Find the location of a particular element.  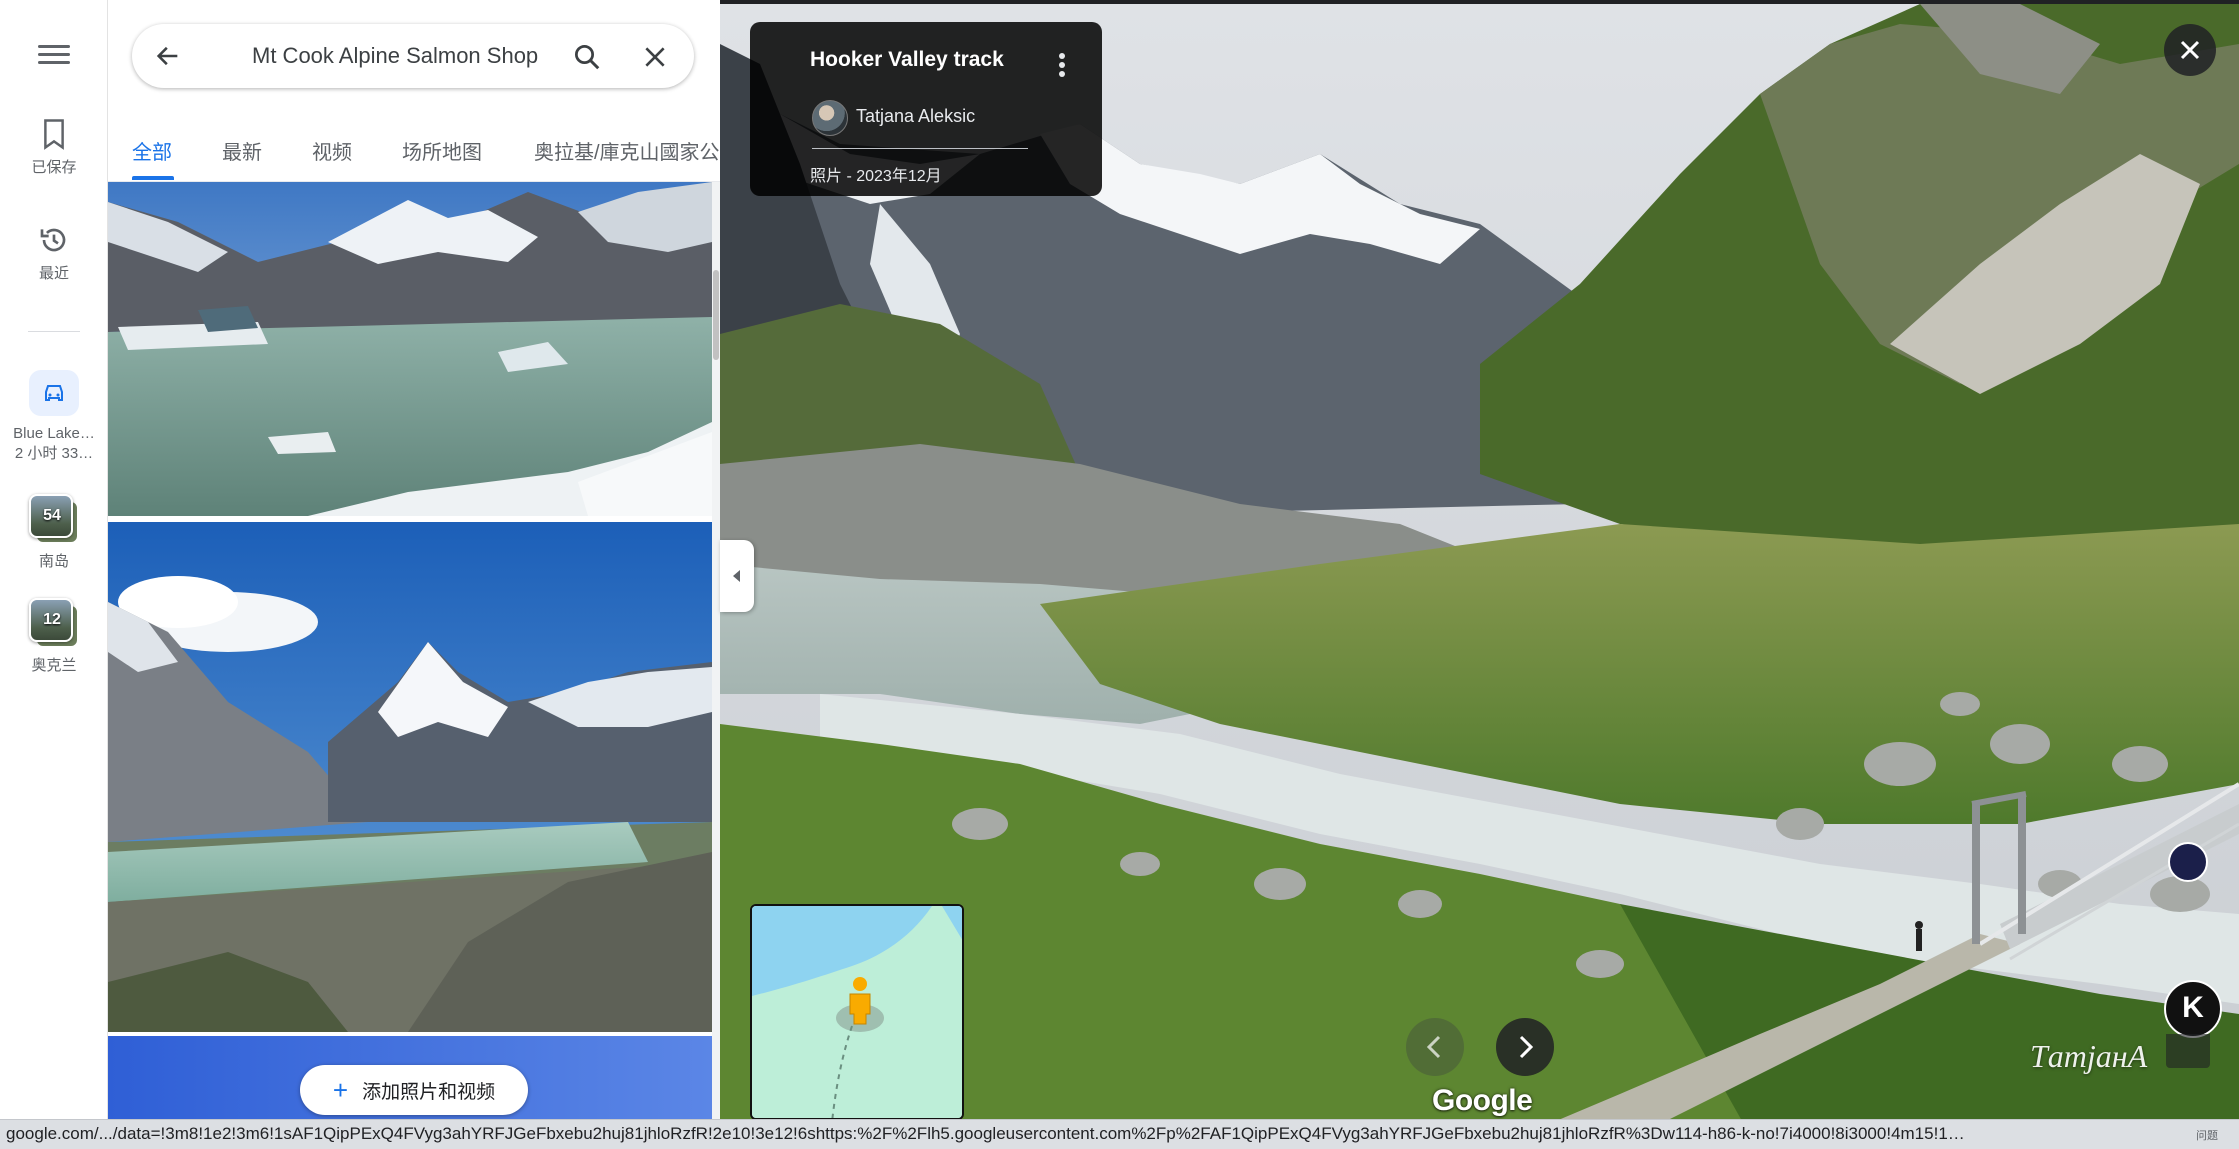

next-photo-button is located at coordinates (1525, 1047).